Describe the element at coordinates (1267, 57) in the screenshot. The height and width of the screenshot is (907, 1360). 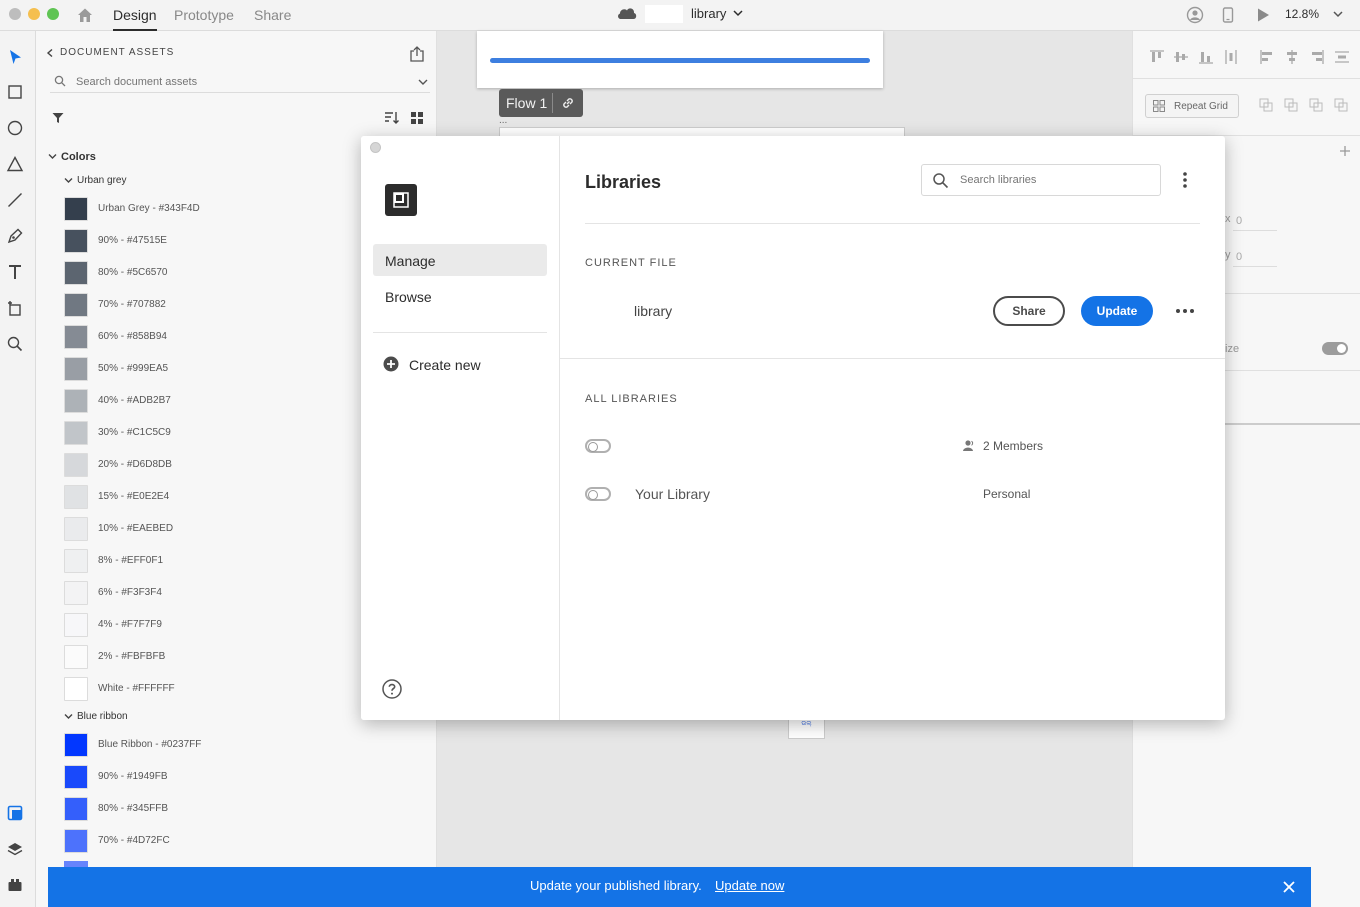
I see `align-left-icon` at that location.